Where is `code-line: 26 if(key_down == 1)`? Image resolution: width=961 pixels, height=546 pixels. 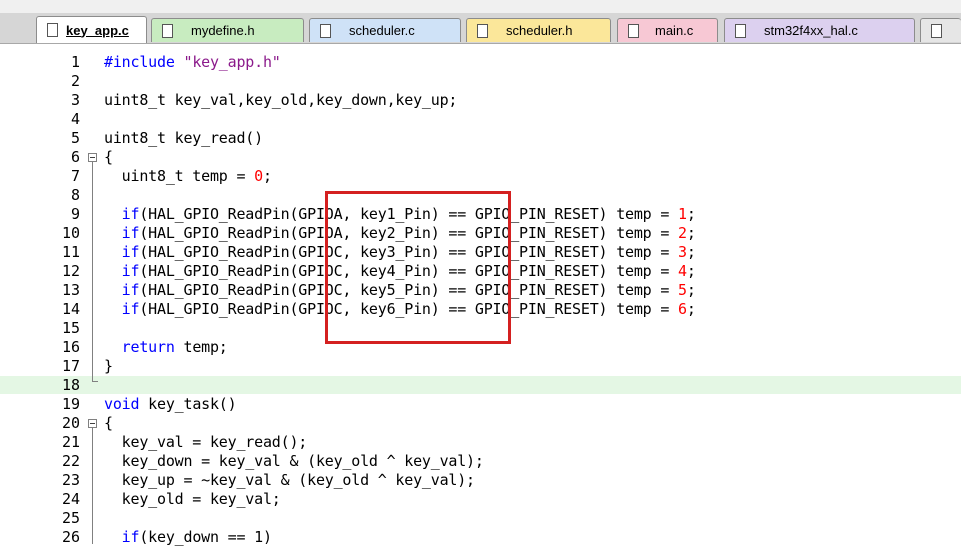
code-line: 26 if(key_down == 1) is located at coordinates (166, 537).